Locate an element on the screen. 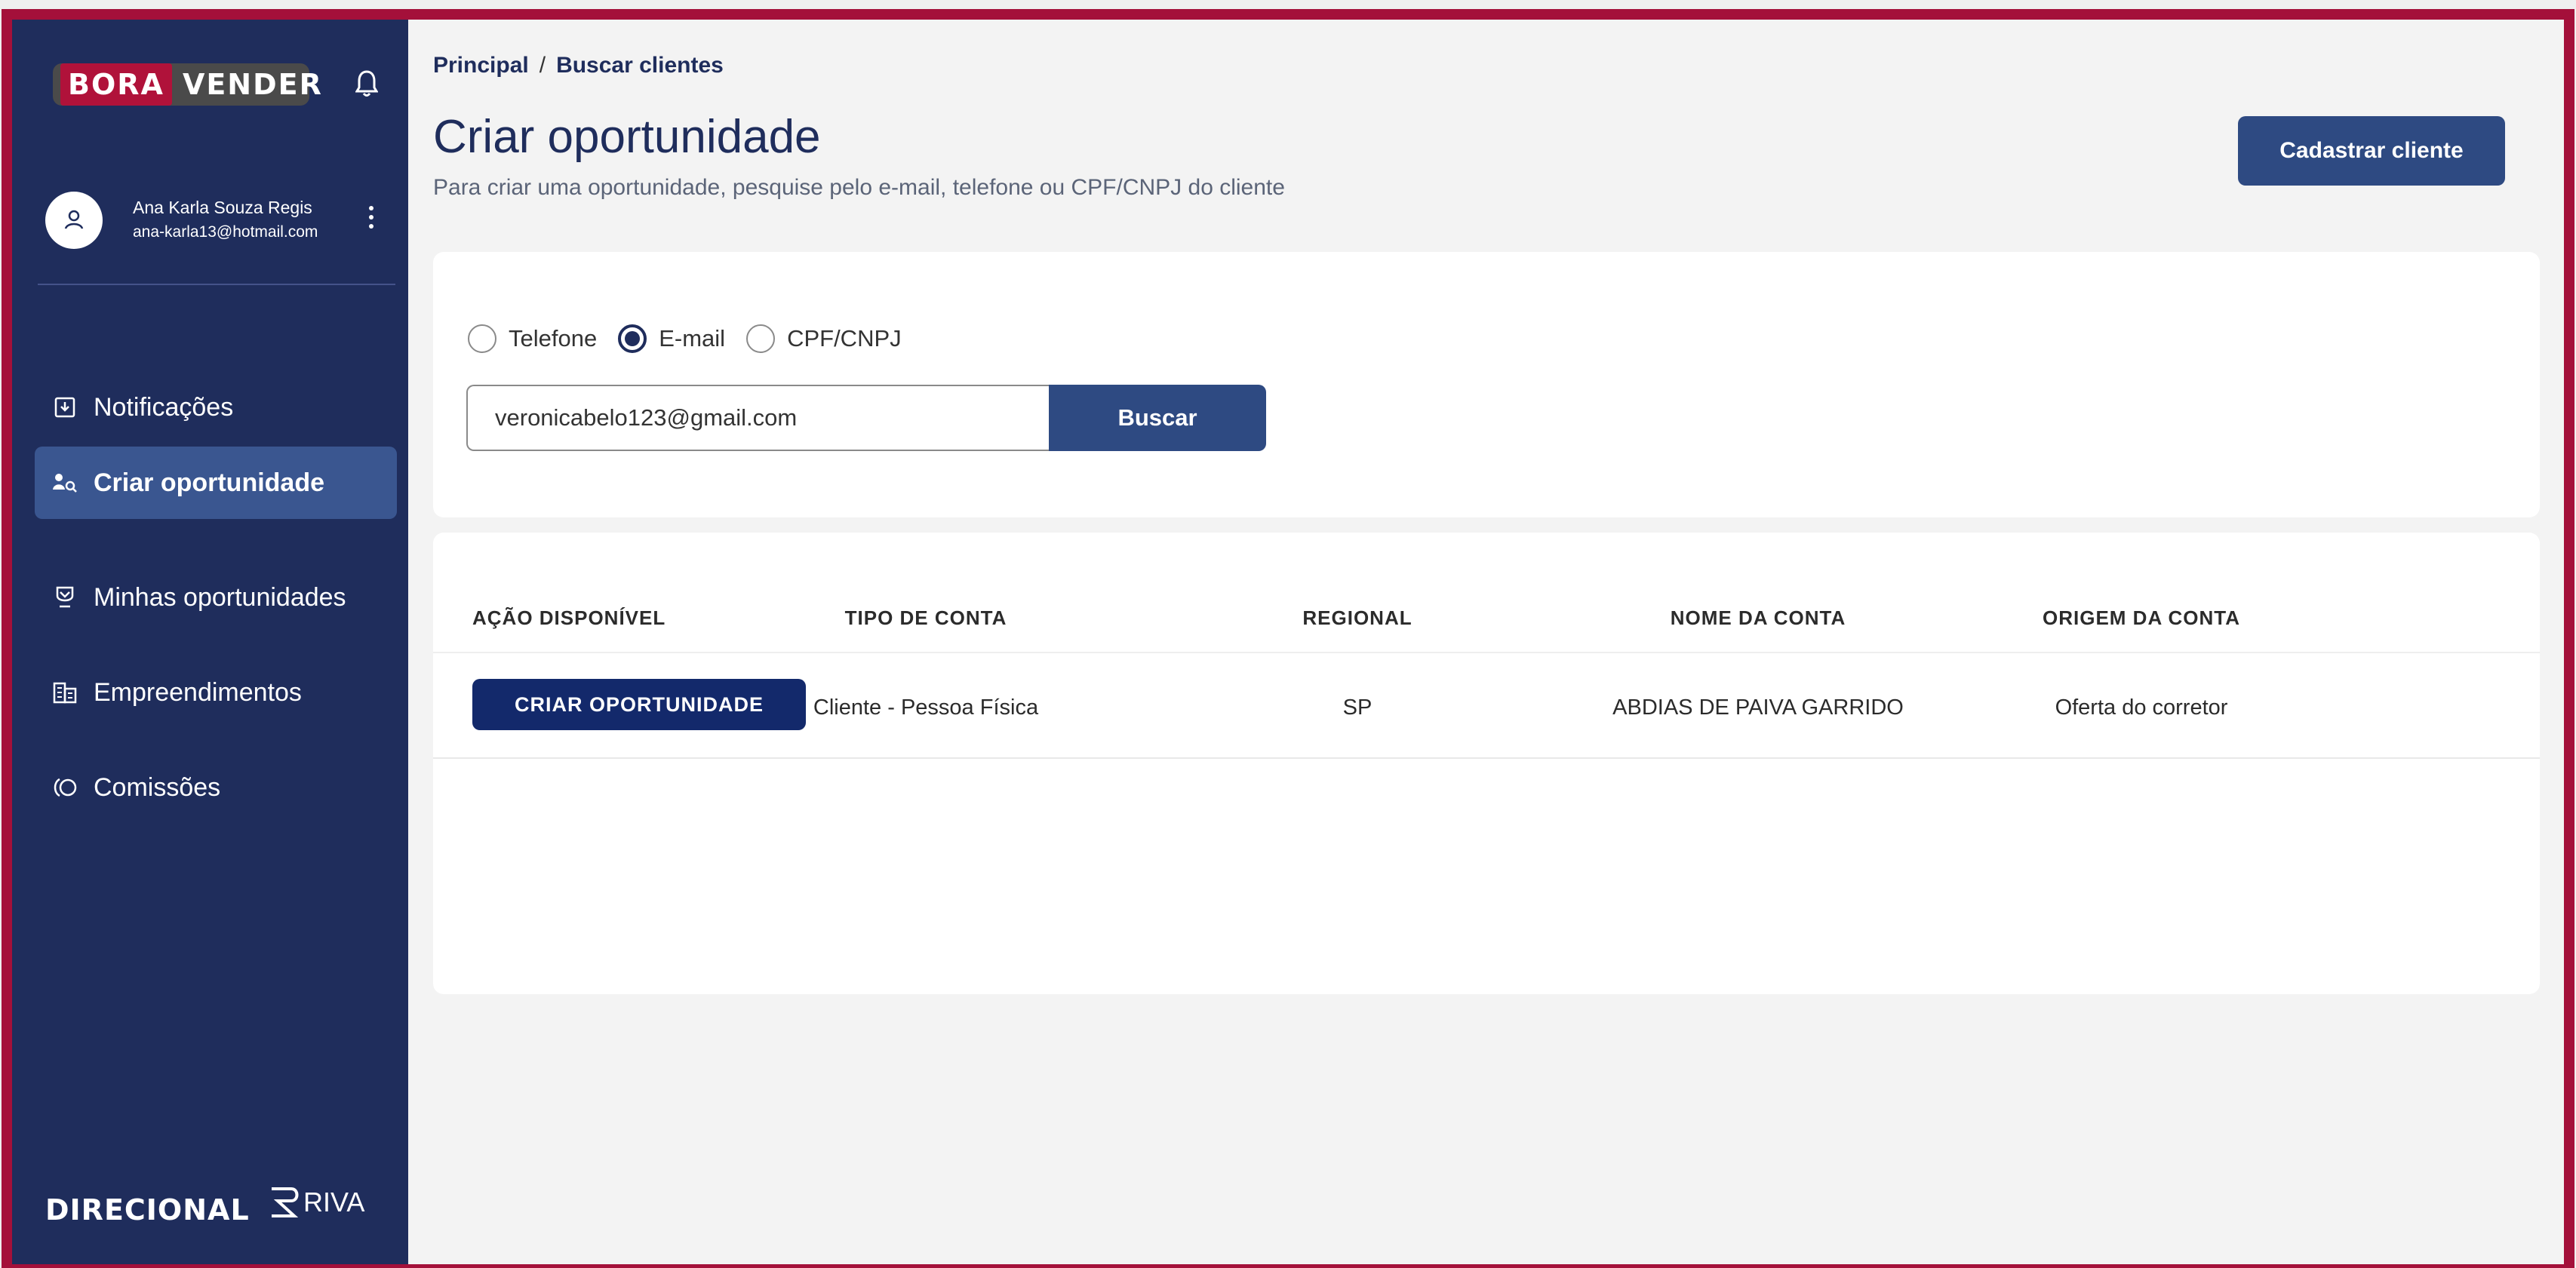 This screenshot has height=1268, width=2576. building-icon is located at coordinates (64, 692).